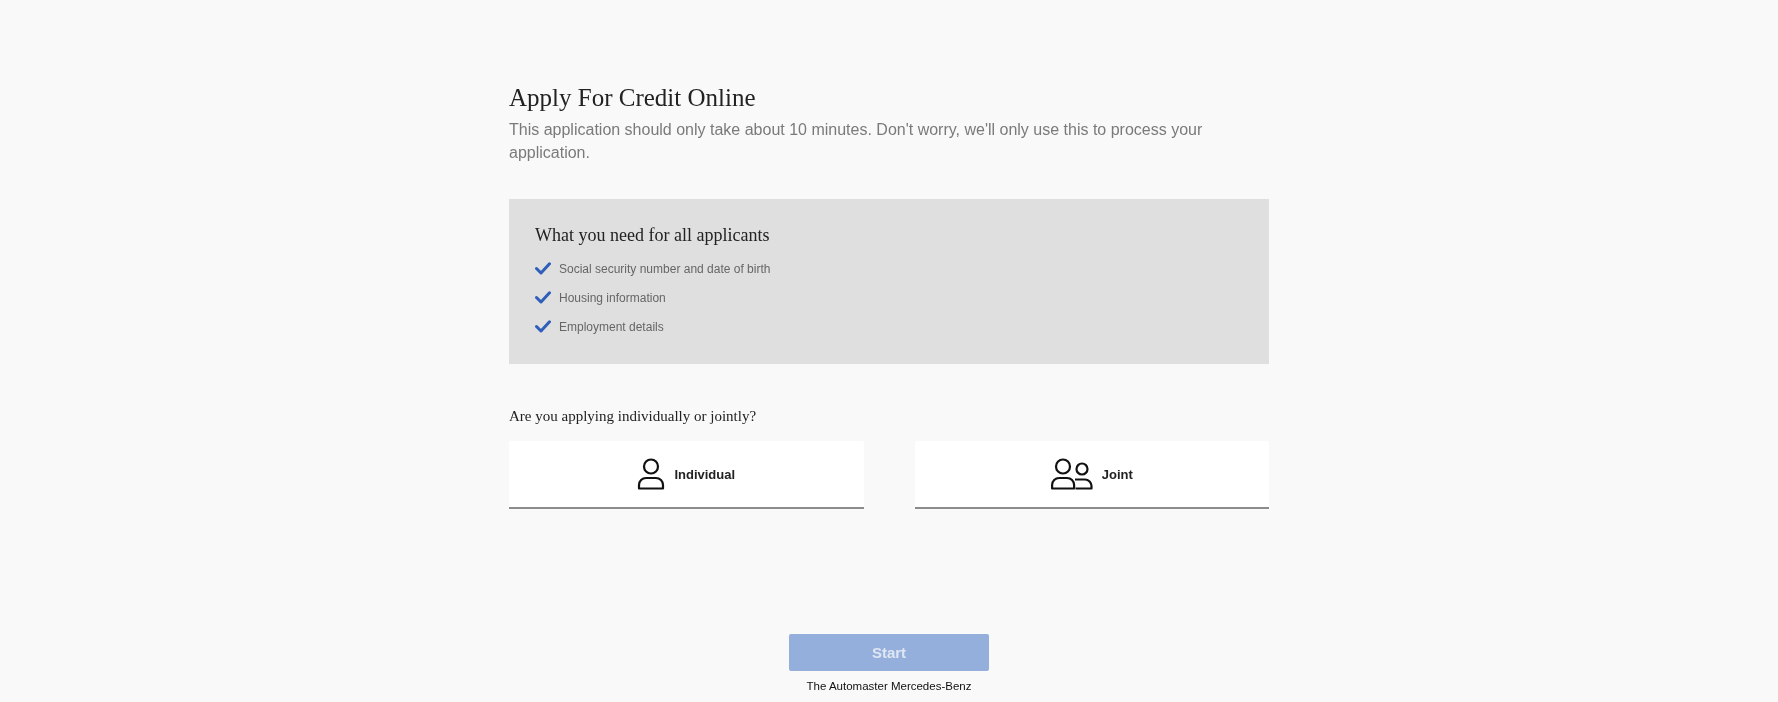 The image size is (1778, 702). Describe the element at coordinates (652, 235) in the screenshot. I see `panel-heading: What you need for all applicants` at that location.